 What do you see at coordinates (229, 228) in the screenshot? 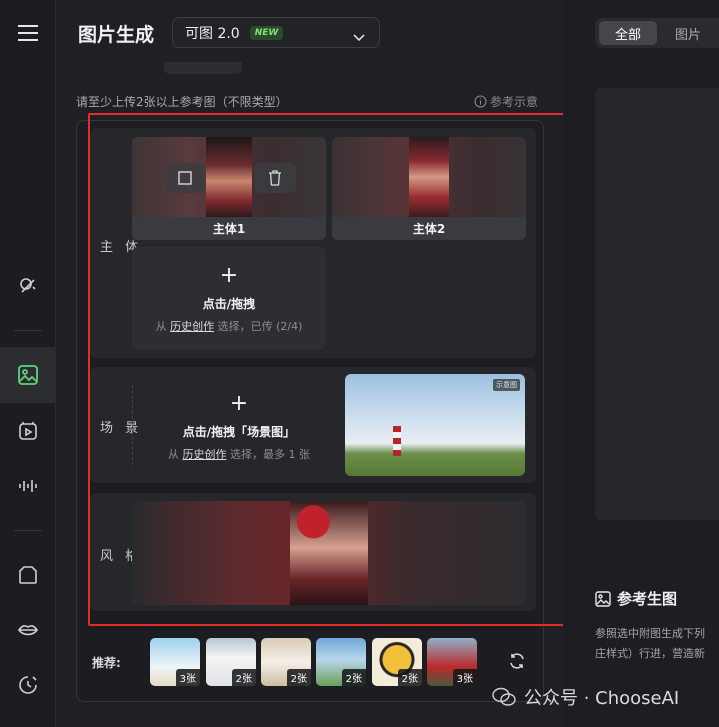
I see `subject-caption-1: 主体1` at bounding box center [229, 228].